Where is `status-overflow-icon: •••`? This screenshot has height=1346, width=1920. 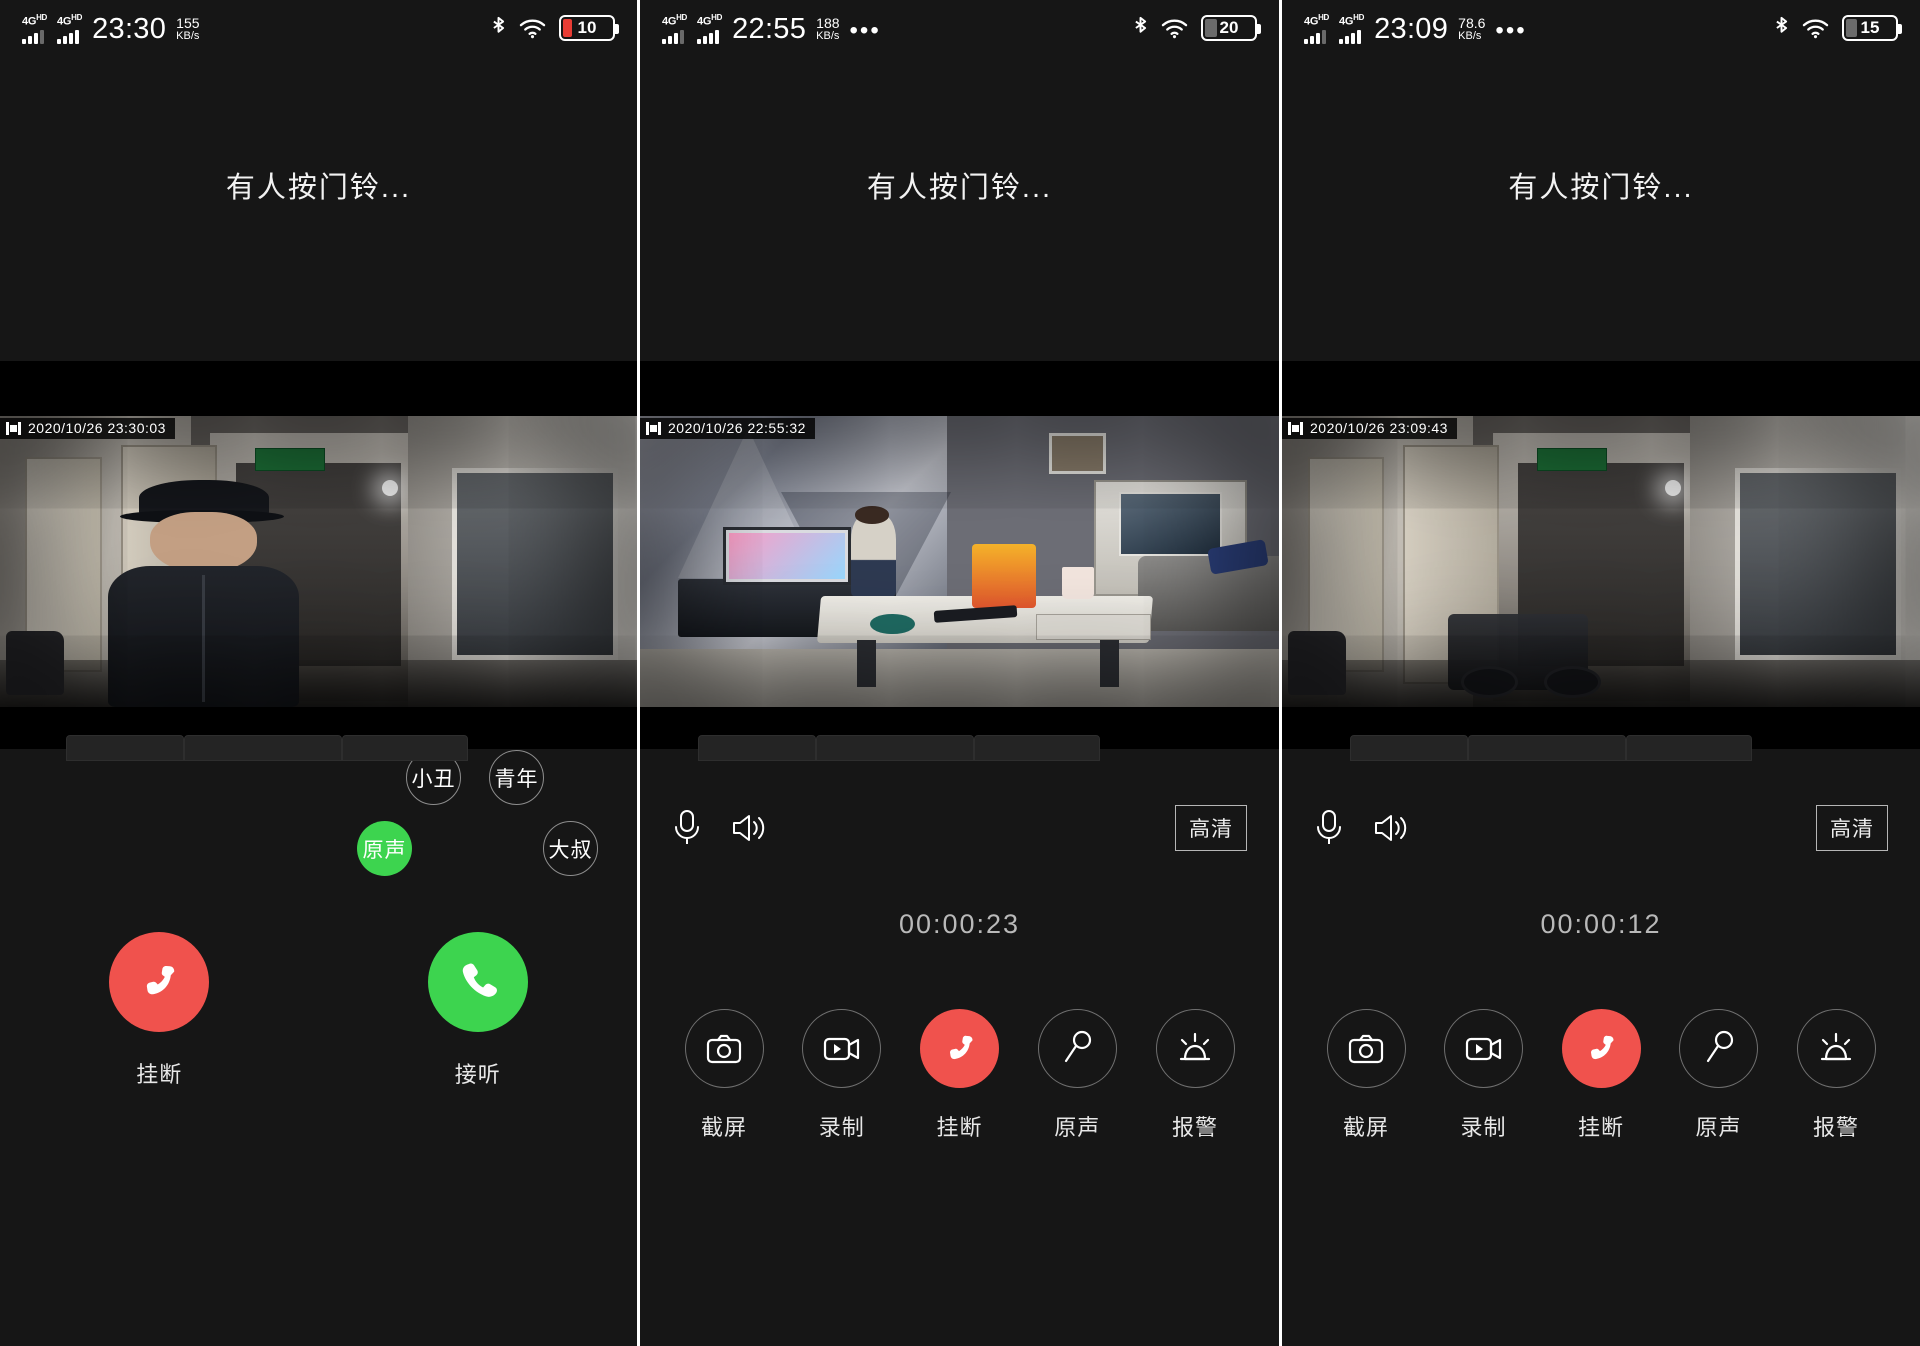
status-overflow-icon: ••• is located at coordinates (1511, 31).